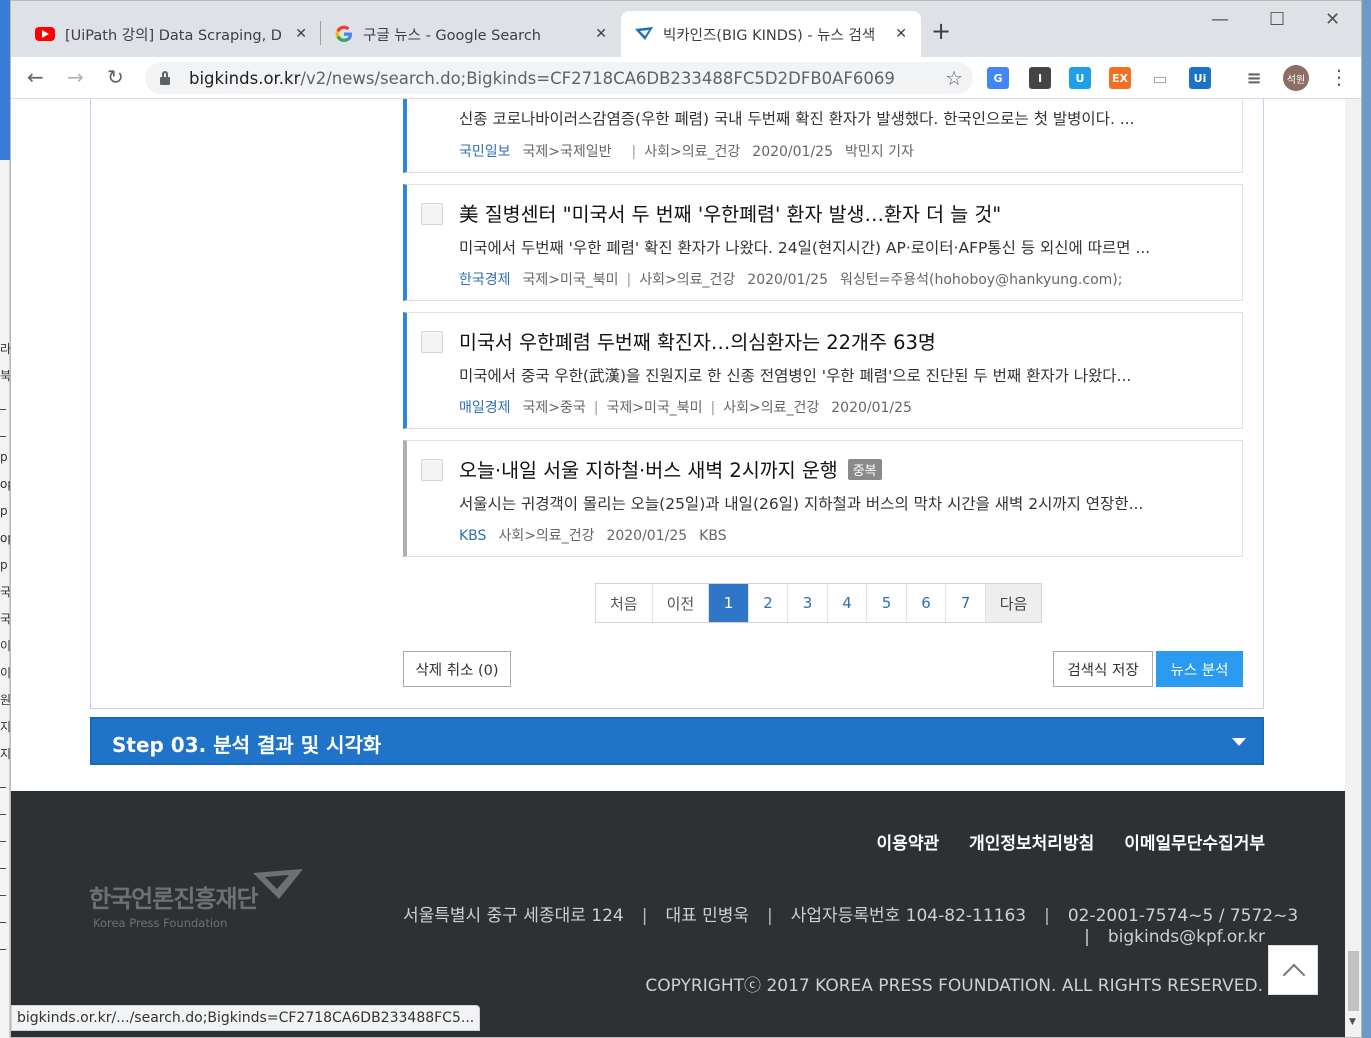  I want to click on press-name: 매일경제, so click(485, 408).